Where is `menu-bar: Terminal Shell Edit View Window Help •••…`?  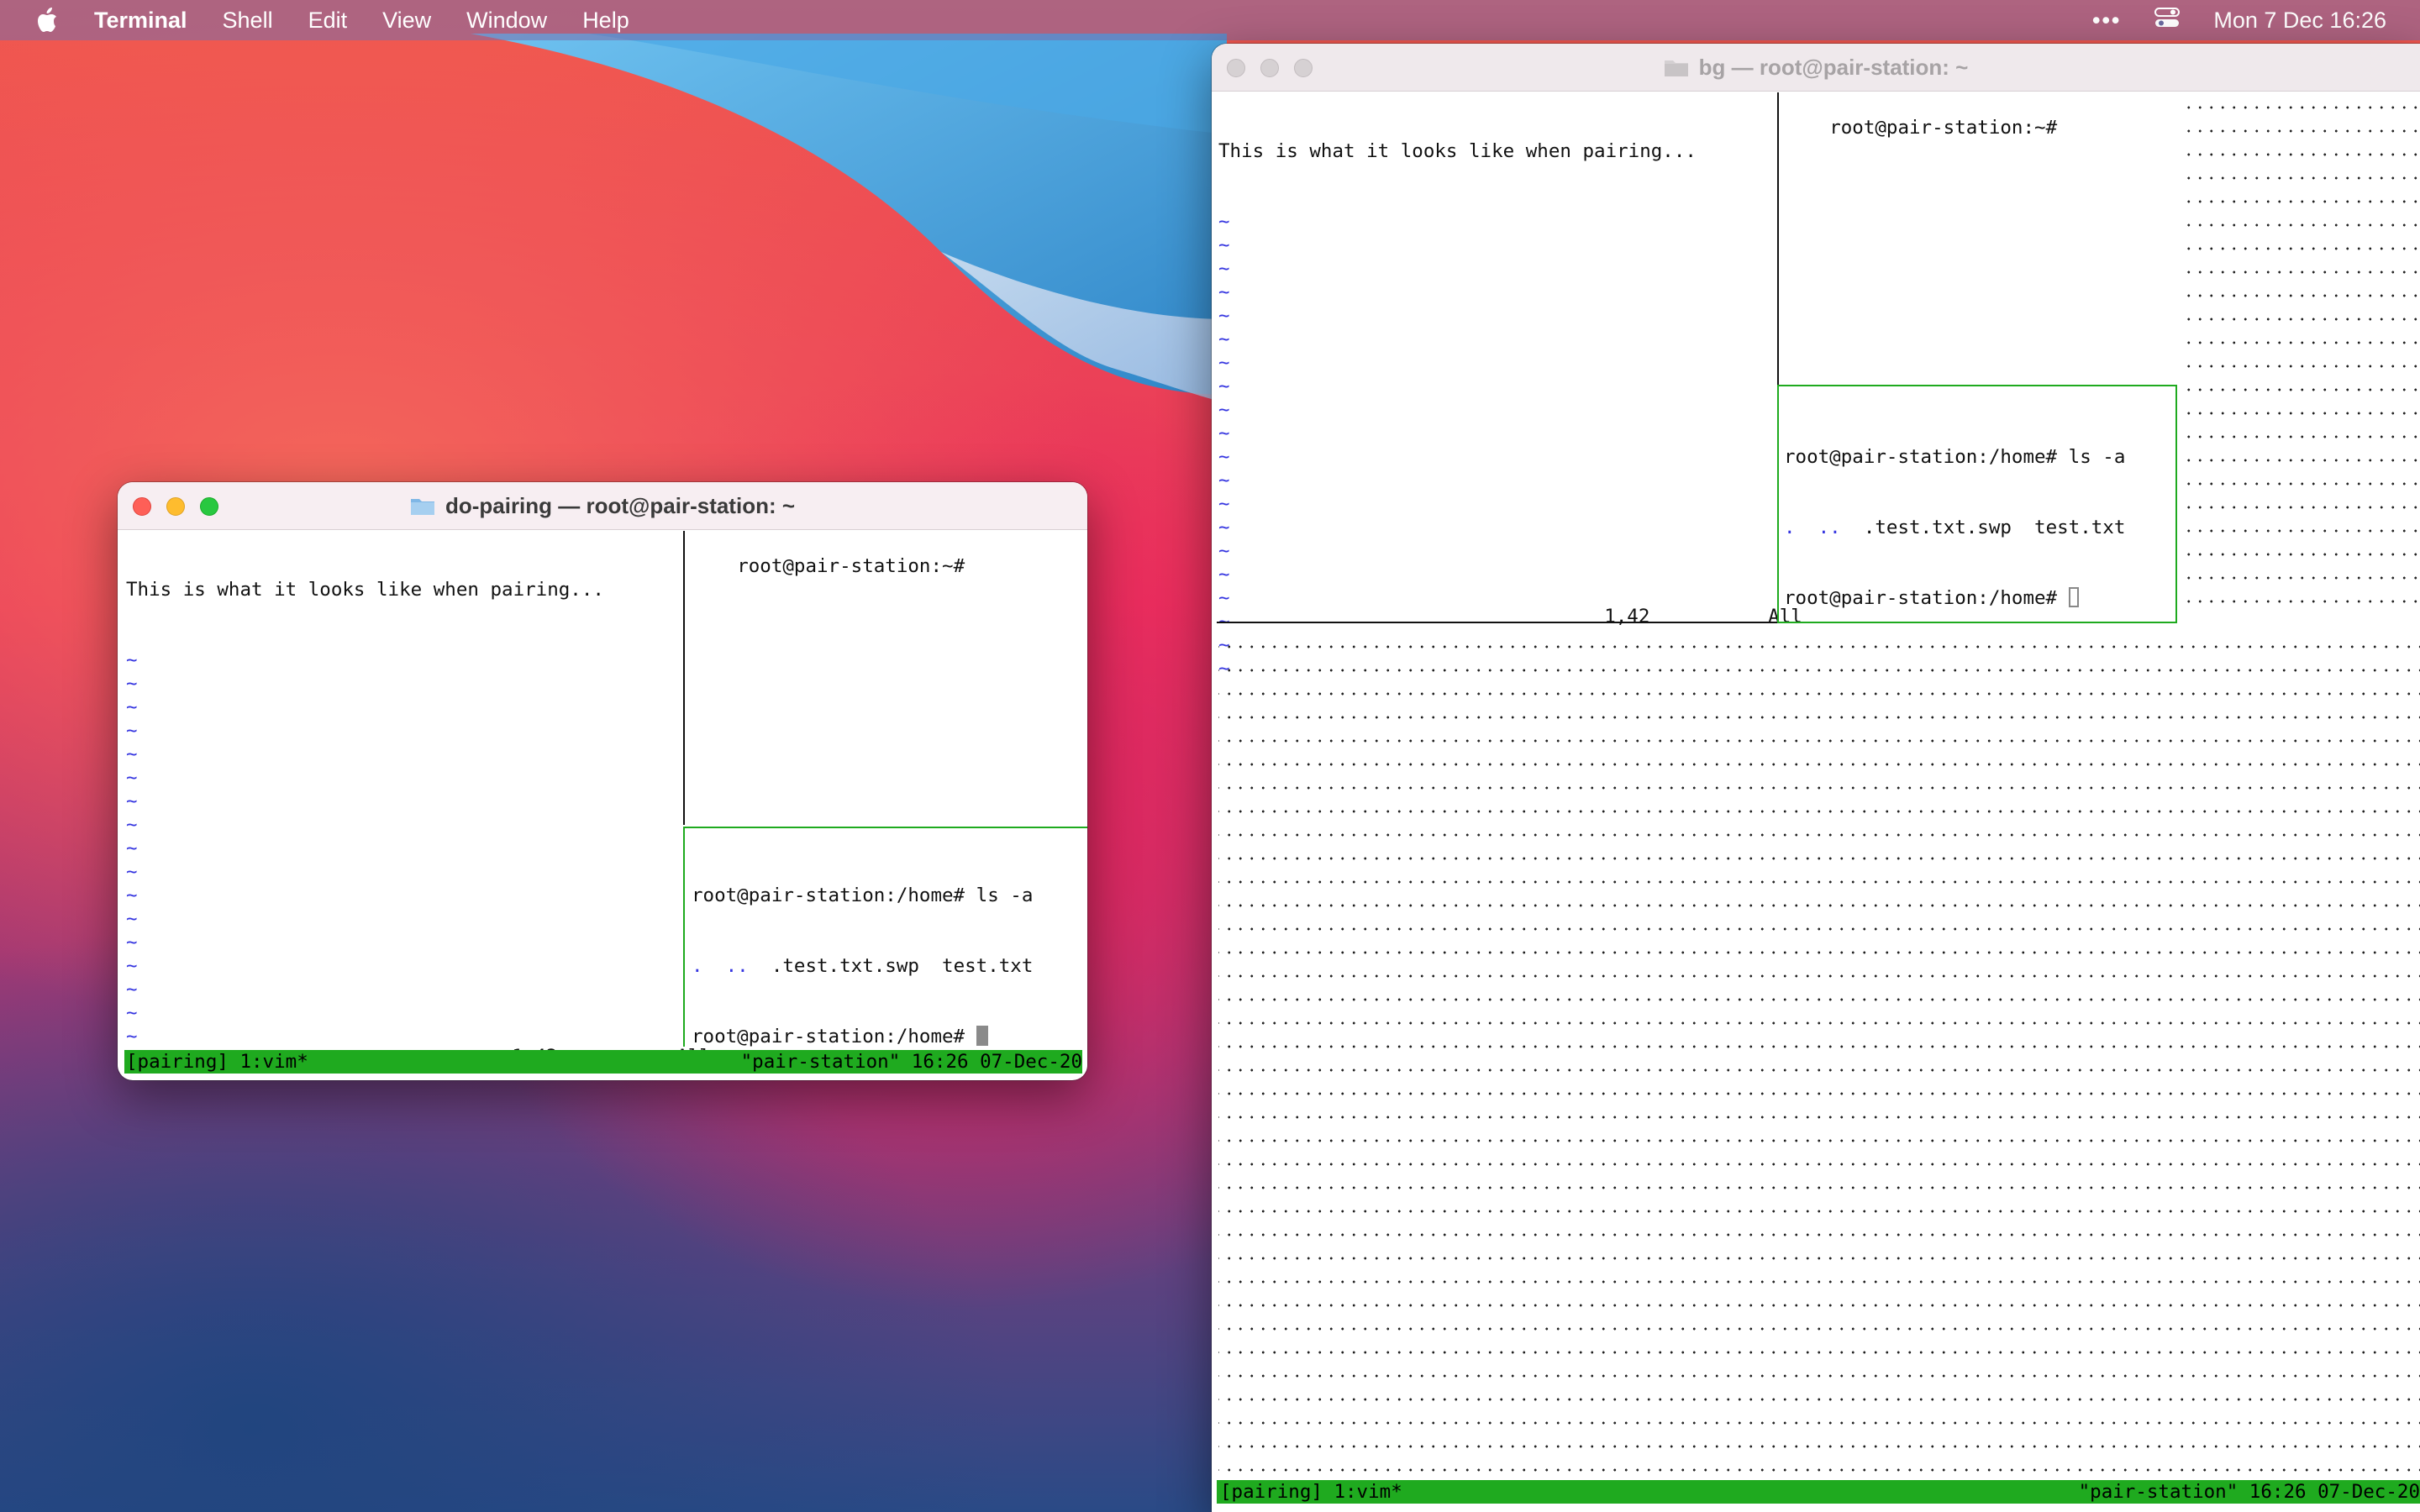
menu-bar: Terminal Shell Edit View Window Help •••… is located at coordinates (1210, 20).